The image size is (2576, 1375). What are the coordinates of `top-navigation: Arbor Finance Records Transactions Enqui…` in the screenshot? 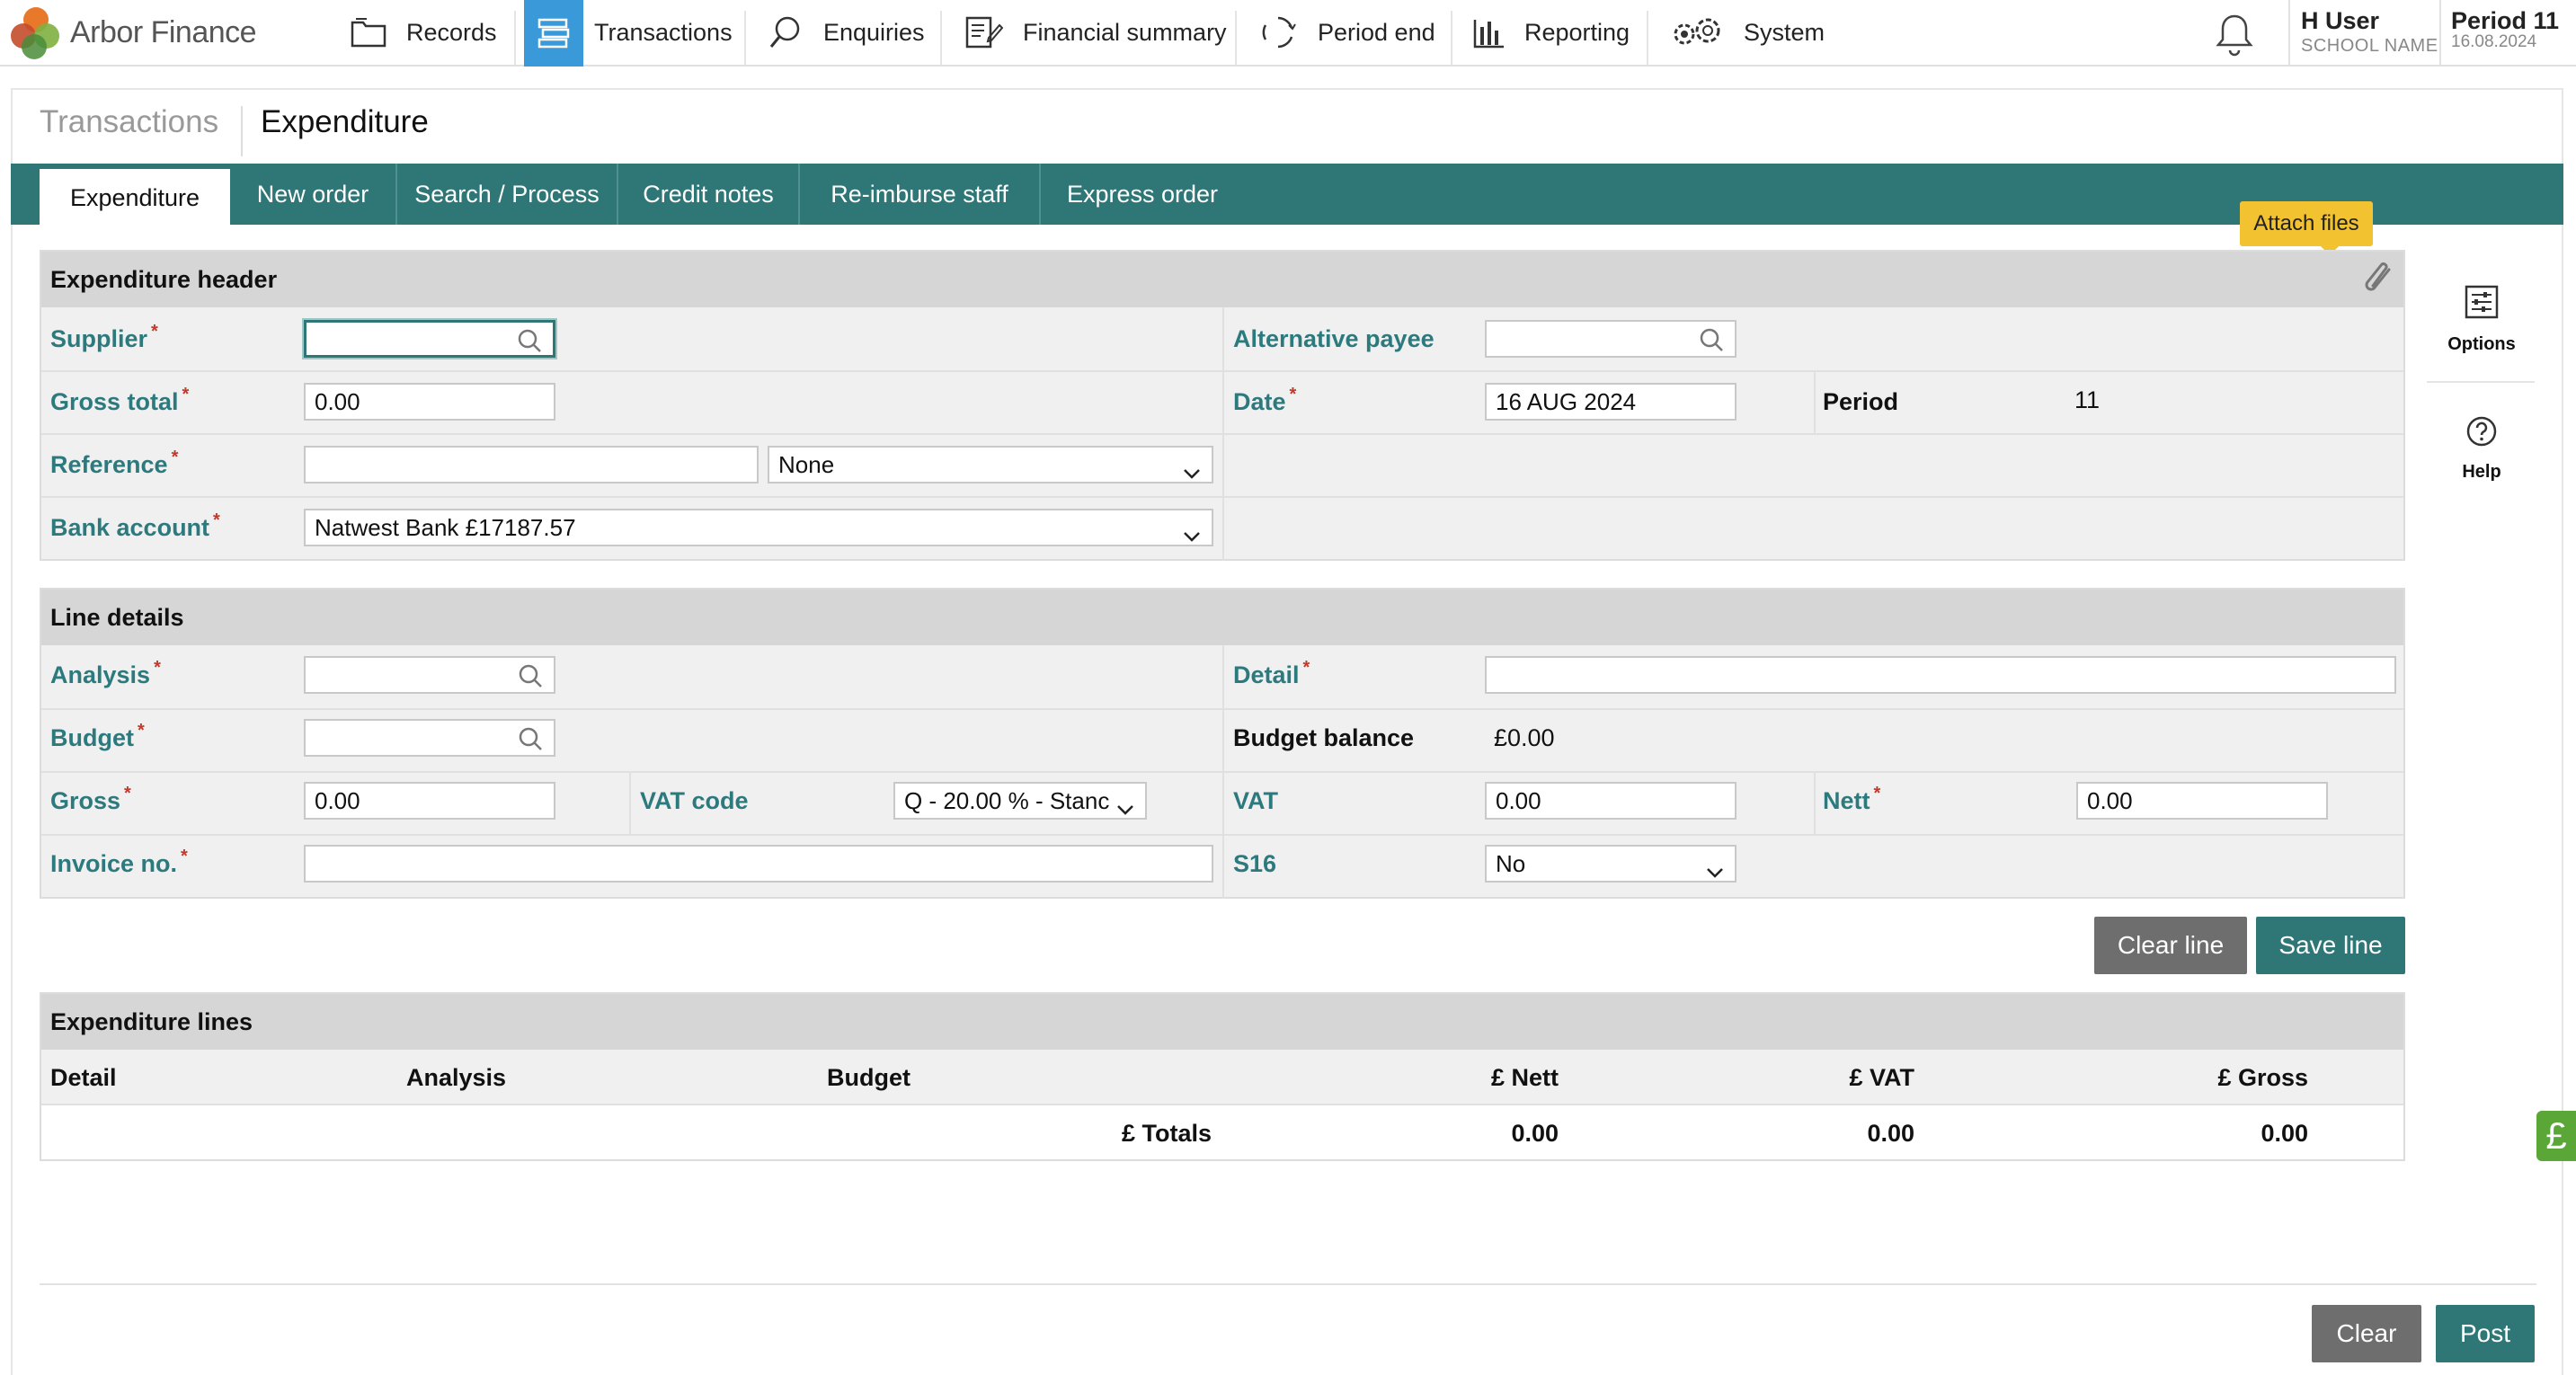 It's located at (1288, 34).